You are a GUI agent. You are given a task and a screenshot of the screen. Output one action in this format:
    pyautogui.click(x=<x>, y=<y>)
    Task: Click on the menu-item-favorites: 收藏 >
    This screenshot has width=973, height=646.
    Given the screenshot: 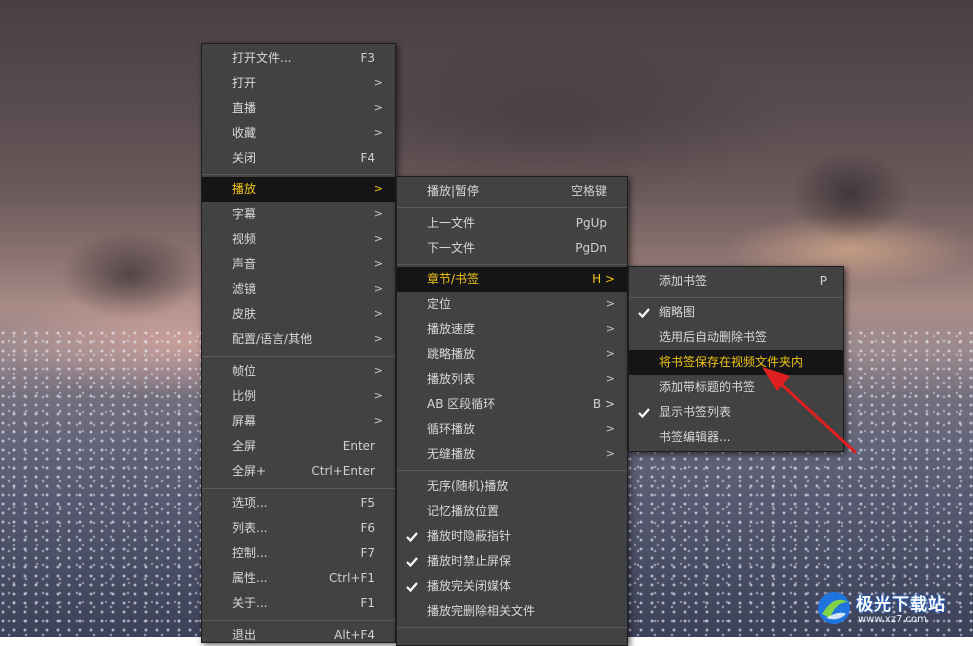 What is the action you would take?
    pyautogui.click(x=298, y=133)
    